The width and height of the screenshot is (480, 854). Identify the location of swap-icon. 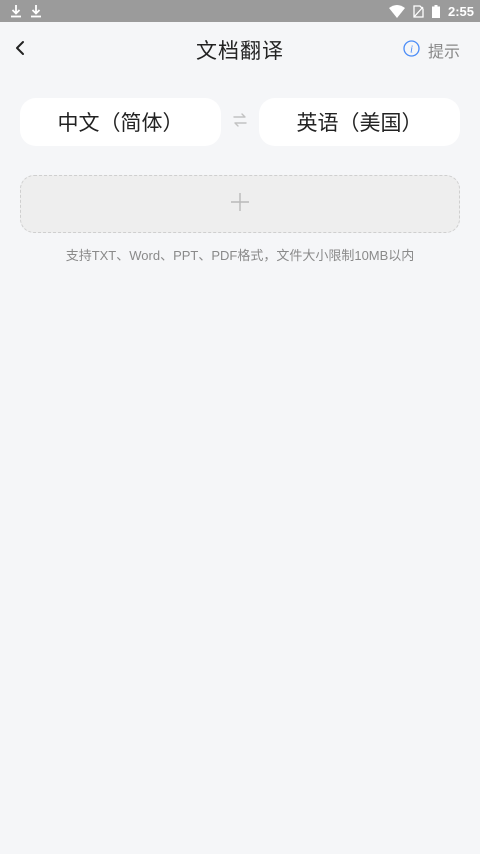
(240, 122).